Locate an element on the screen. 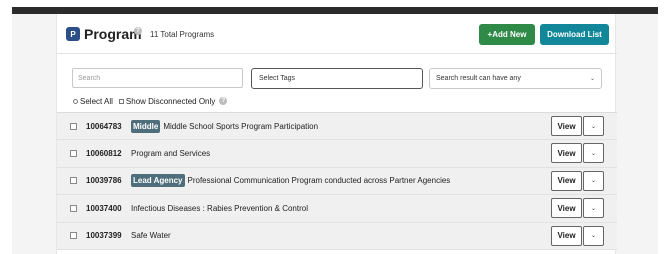  program-id: 10039786 is located at coordinates (104, 181).